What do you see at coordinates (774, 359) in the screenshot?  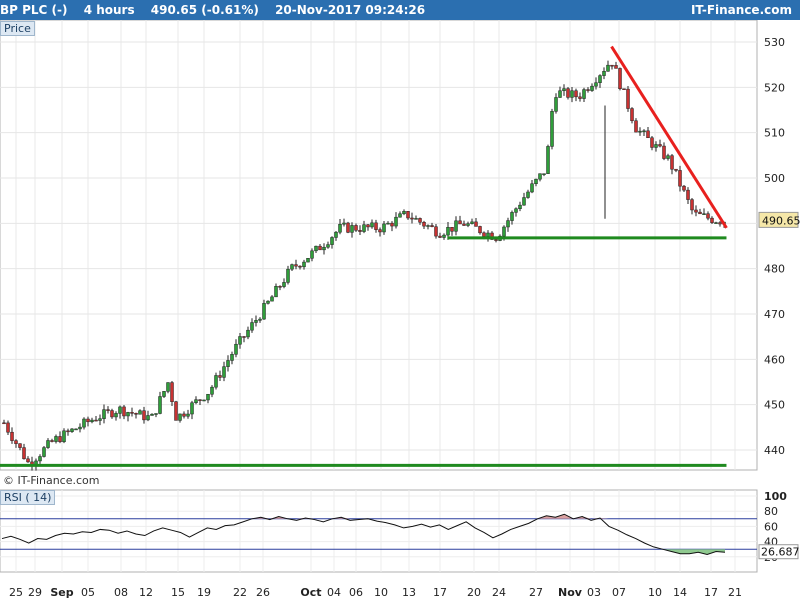 I see `y-tick-label: 460` at bounding box center [774, 359].